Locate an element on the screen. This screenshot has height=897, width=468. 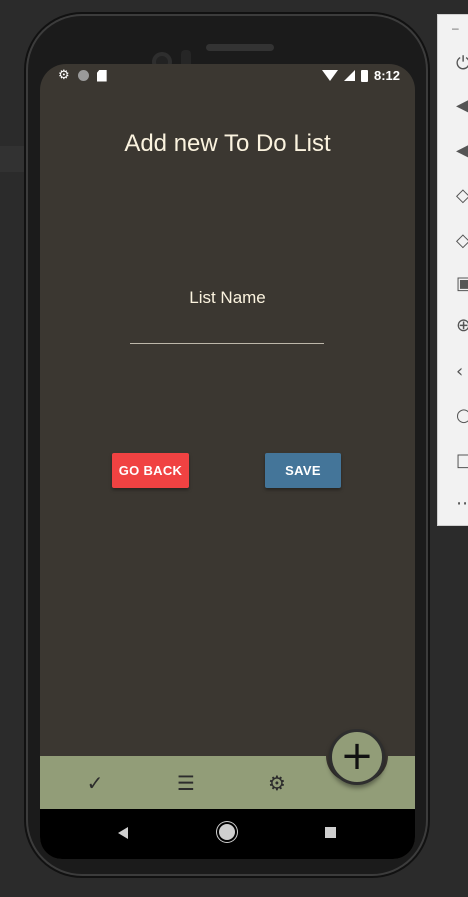
list-name-label: List Name is located at coordinates (227, 297).